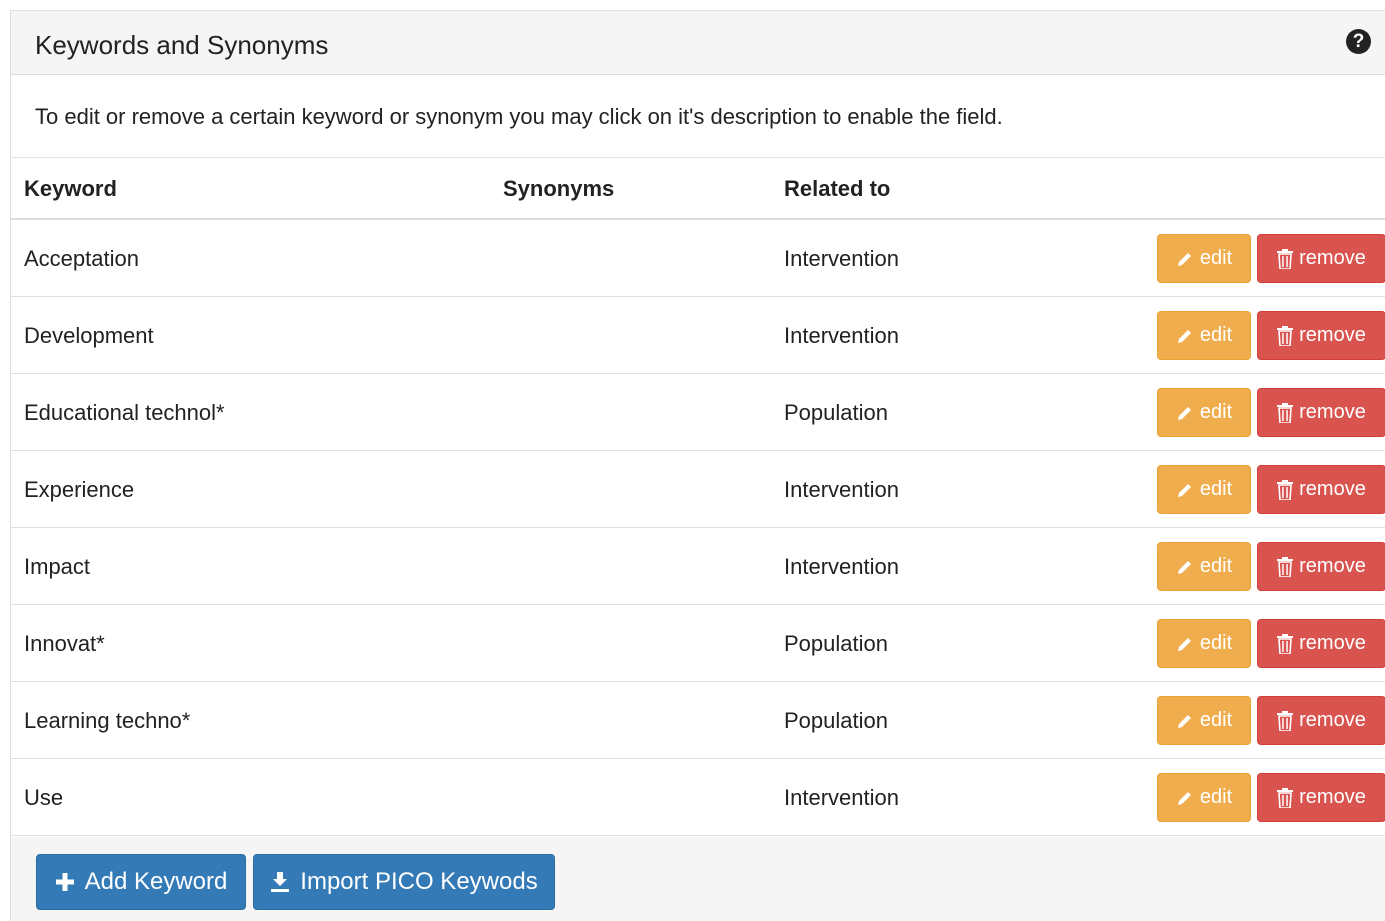  What do you see at coordinates (698, 566) in the screenshot?
I see `table-row: Impact Intervention edit remove` at bounding box center [698, 566].